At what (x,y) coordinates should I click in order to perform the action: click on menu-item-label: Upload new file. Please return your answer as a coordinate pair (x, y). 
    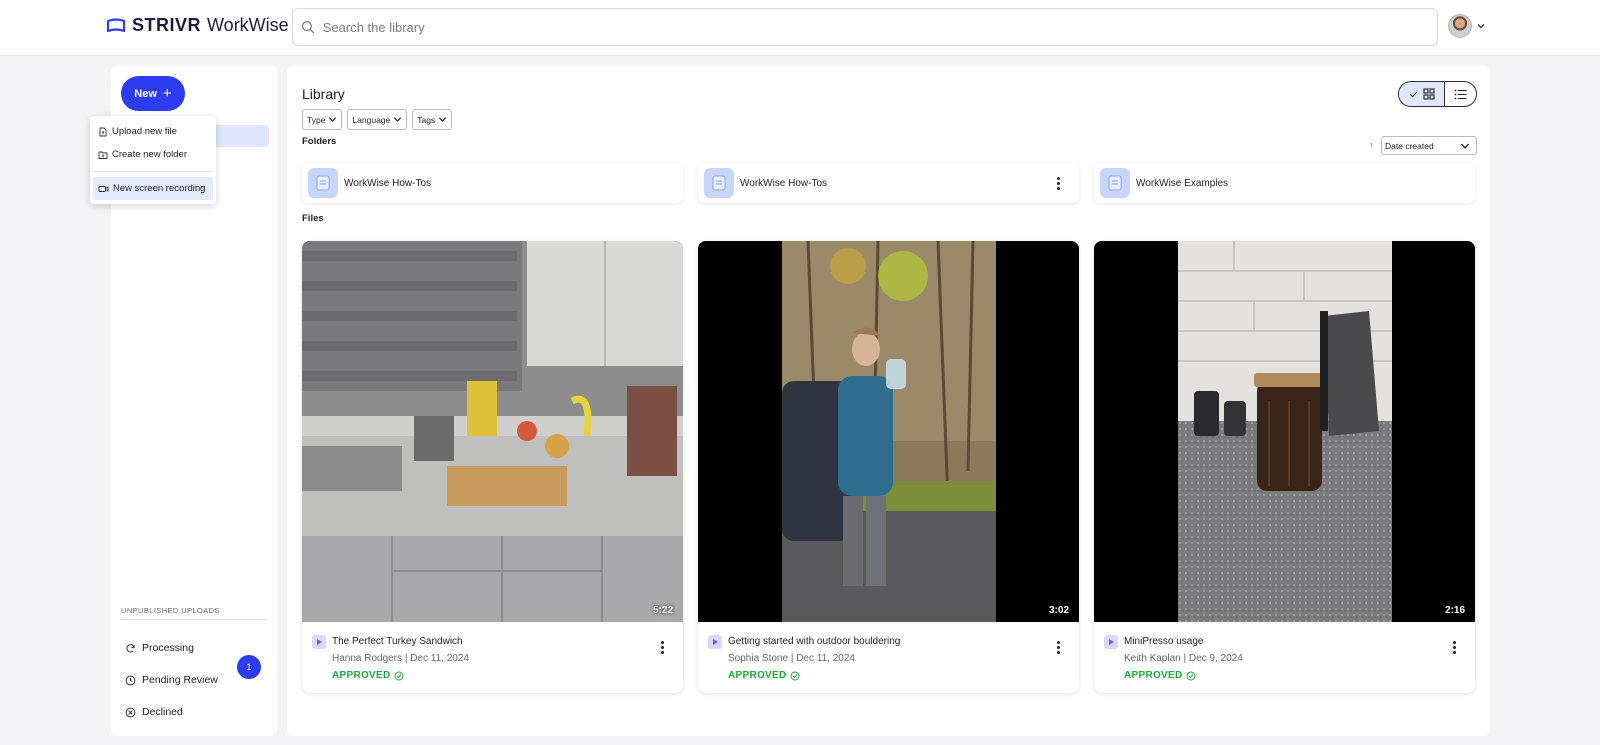
    Looking at the image, I should click on (144, 131).